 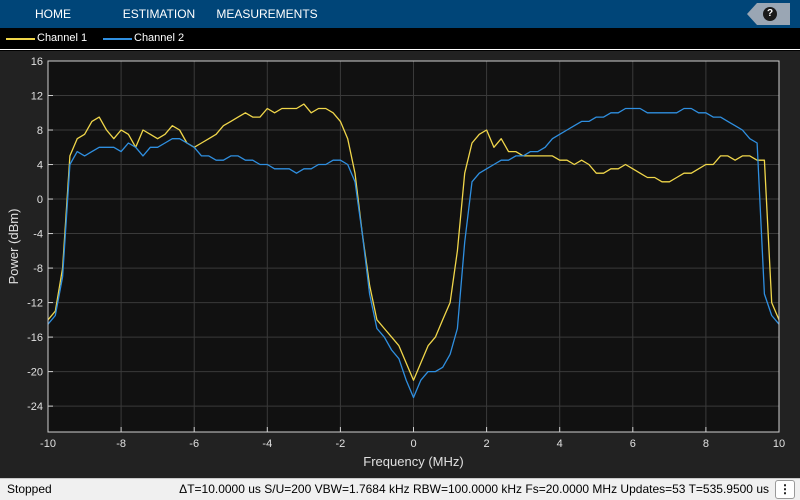 I want to click on y-tick-label: 16, so click(x=37, y=62).